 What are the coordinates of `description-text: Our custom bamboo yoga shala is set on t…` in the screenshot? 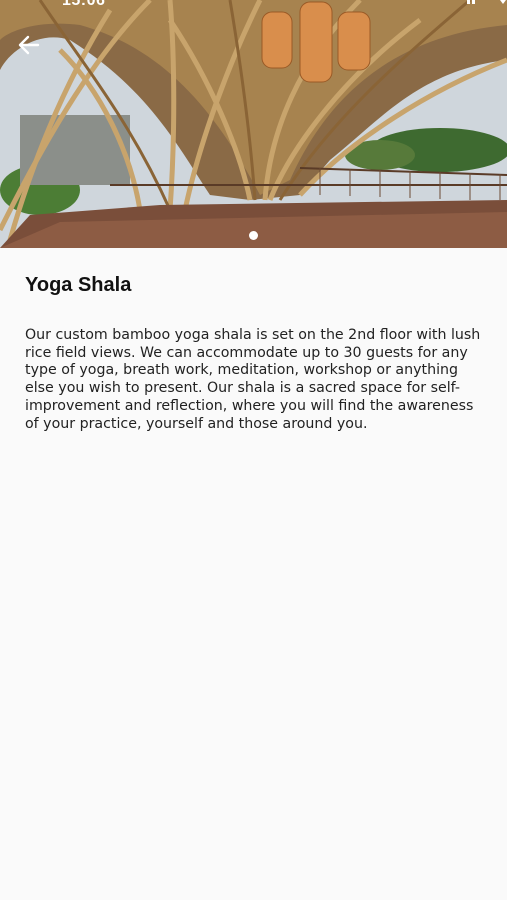 It's located at (253, 379).